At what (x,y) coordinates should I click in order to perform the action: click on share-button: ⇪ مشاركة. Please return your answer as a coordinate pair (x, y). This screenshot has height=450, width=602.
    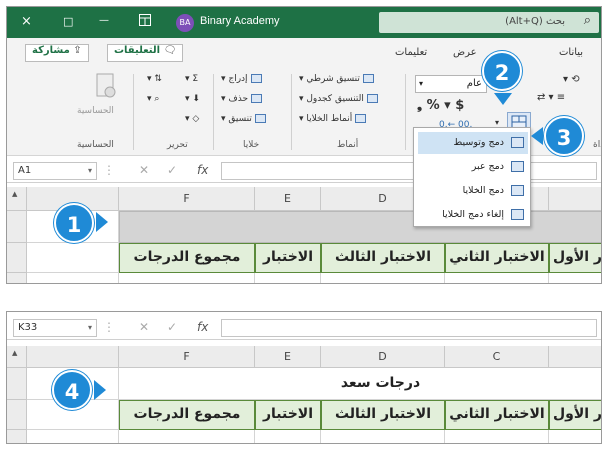
    Looking at the image, I should click on (57, 53).